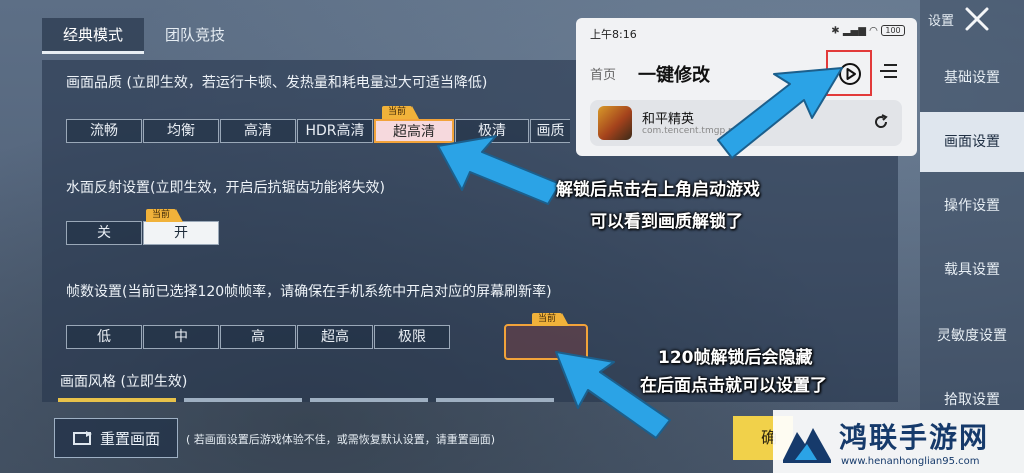  I want to click on annotation-line-3: 120帧解锁后会隐藏, so click(735, 358).